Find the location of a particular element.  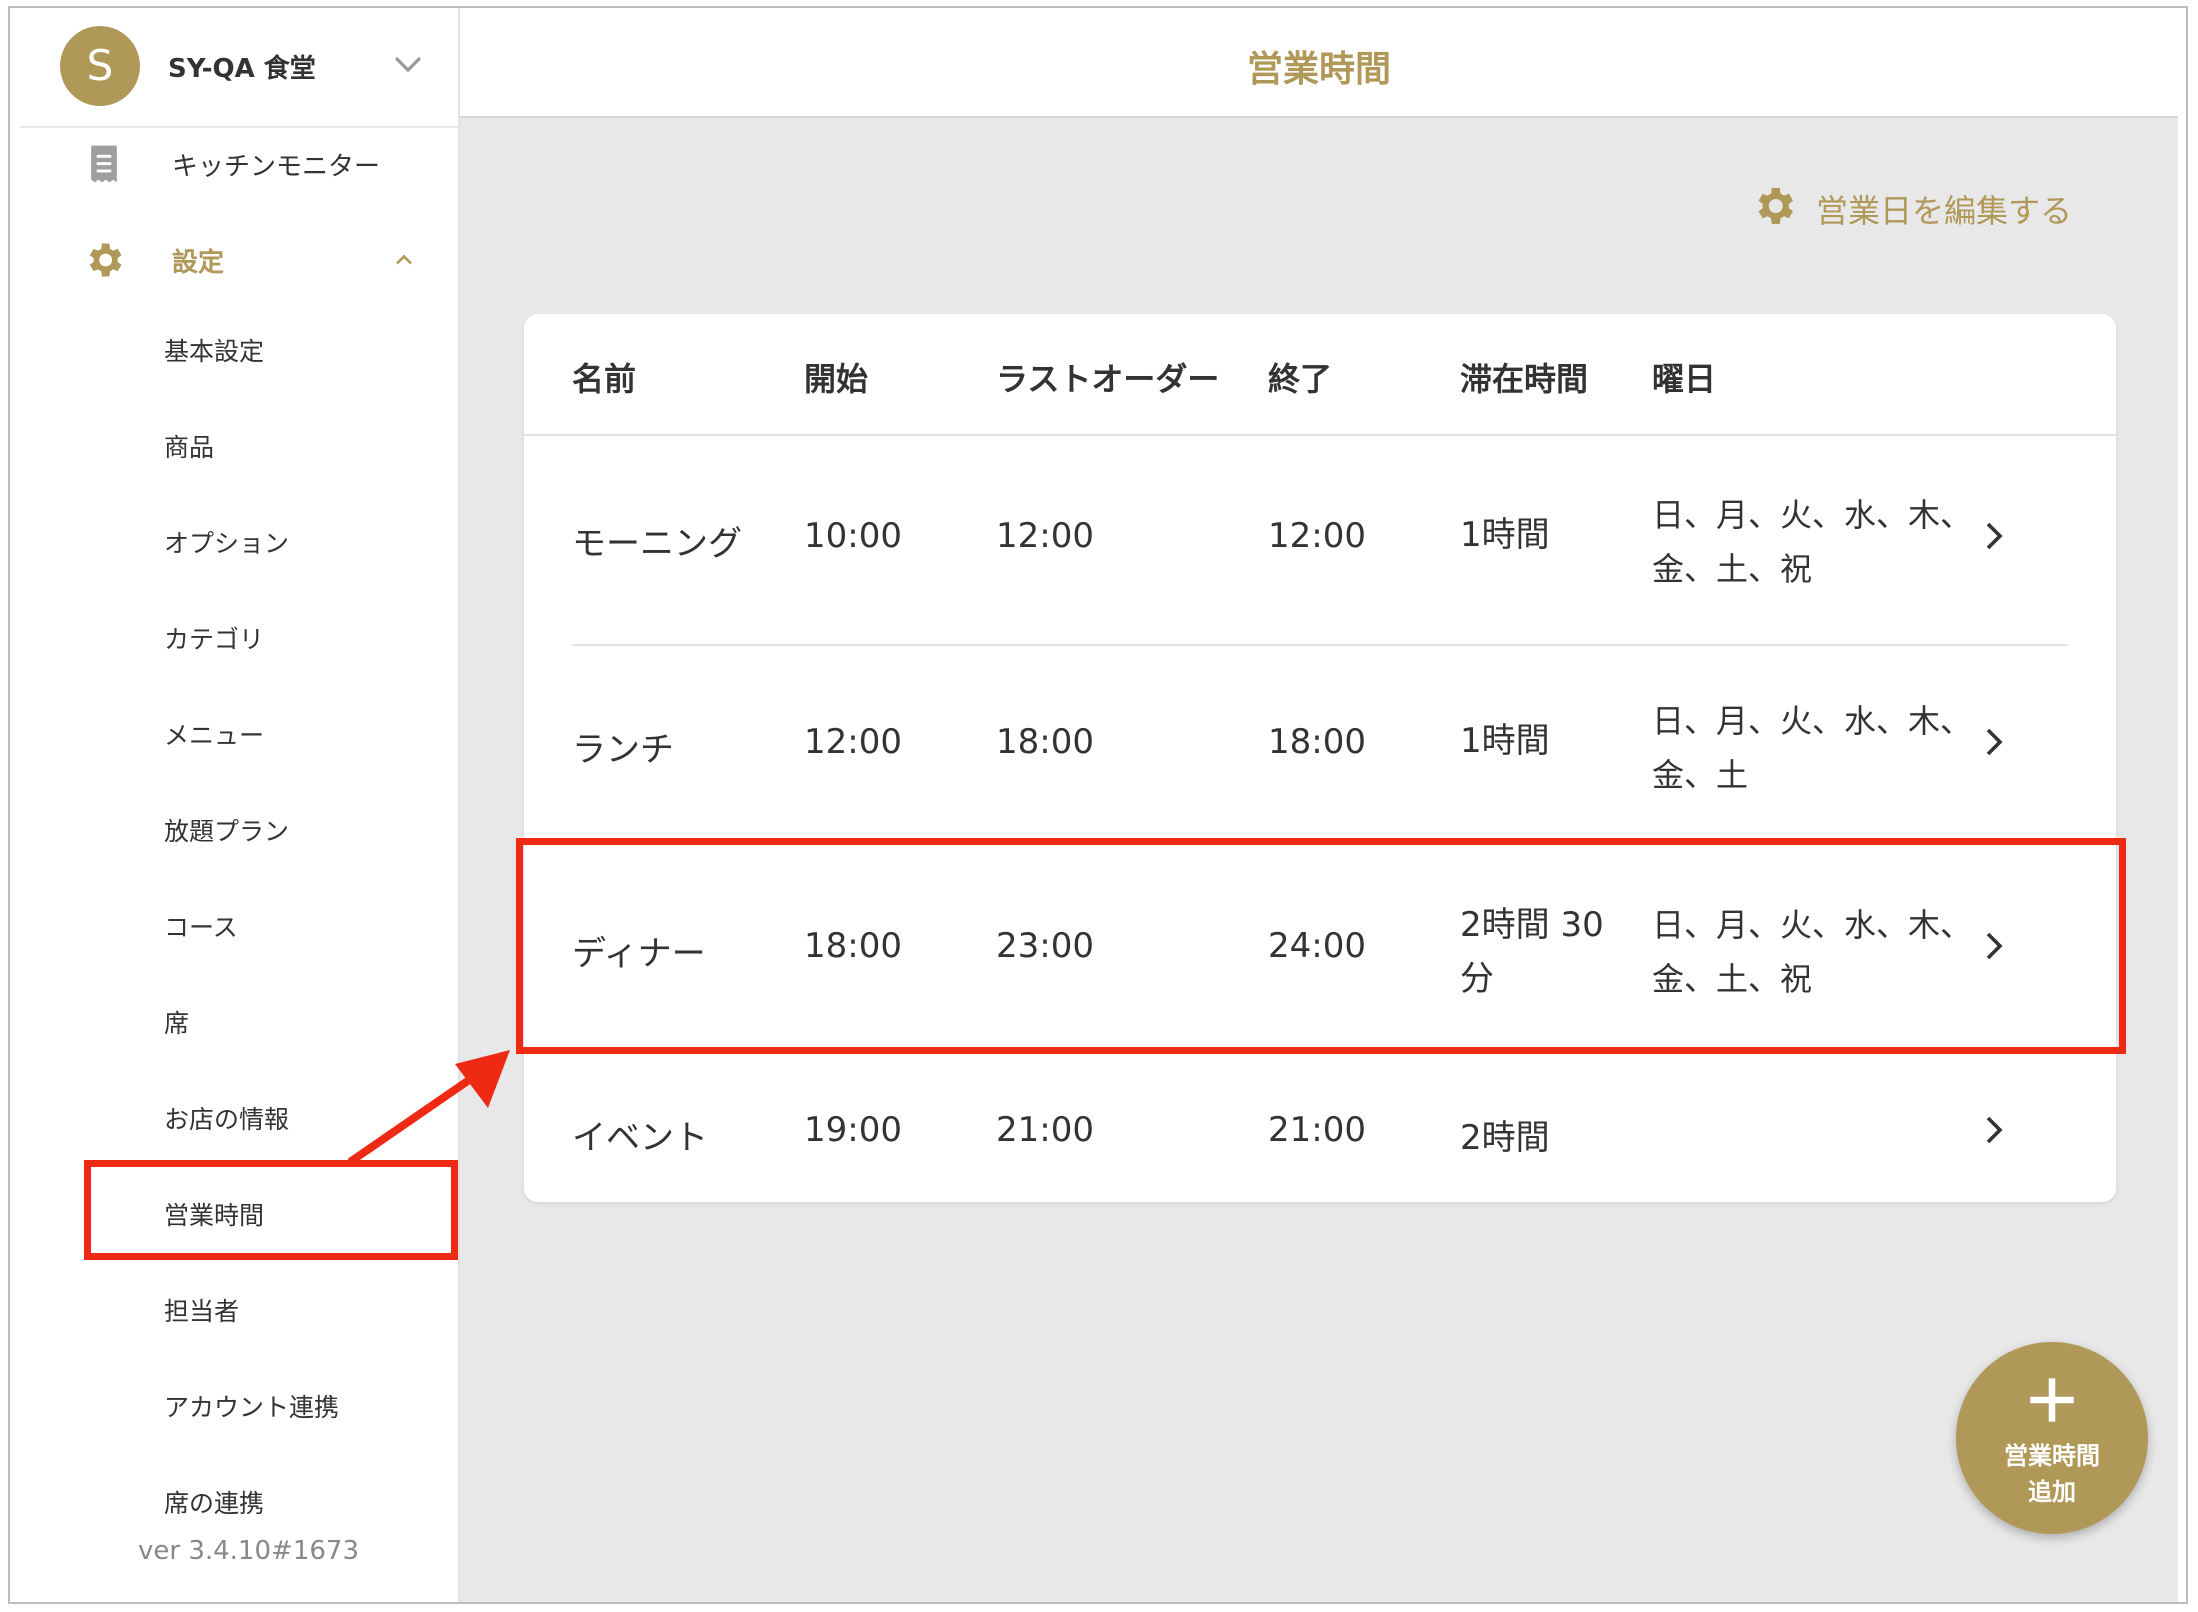

receipt-icon is located at coordinates (104, 164).